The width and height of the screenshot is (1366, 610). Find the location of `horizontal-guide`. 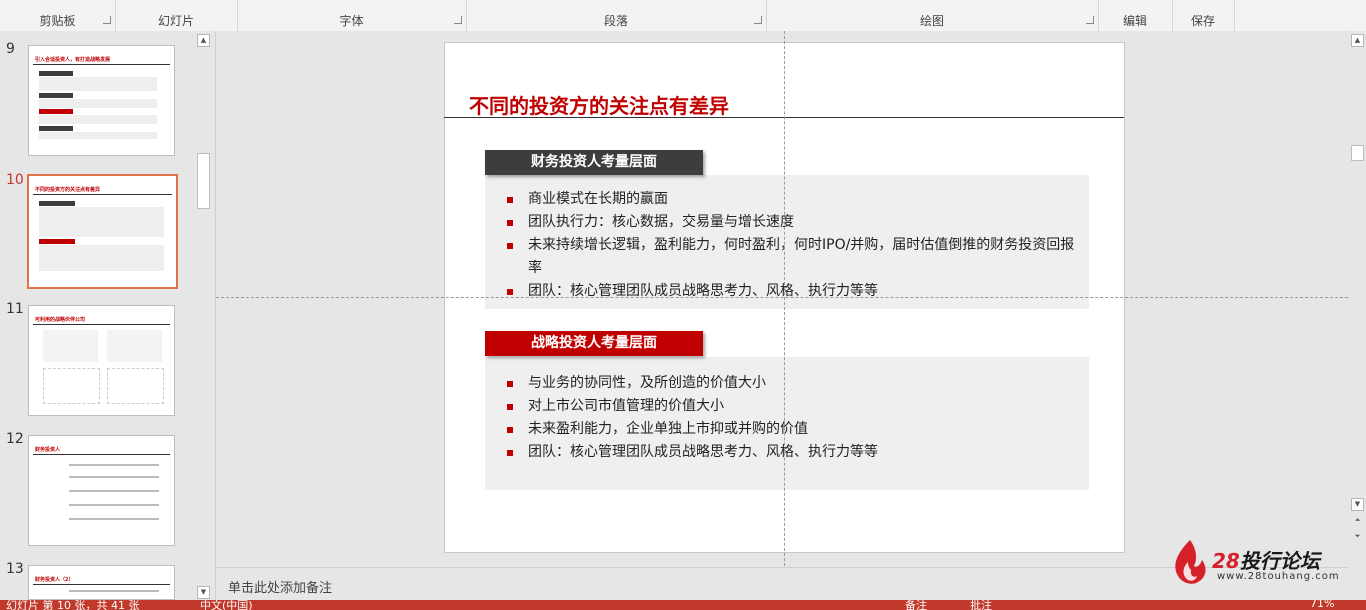

horizontal-guide is located at coordinates (782, 297).